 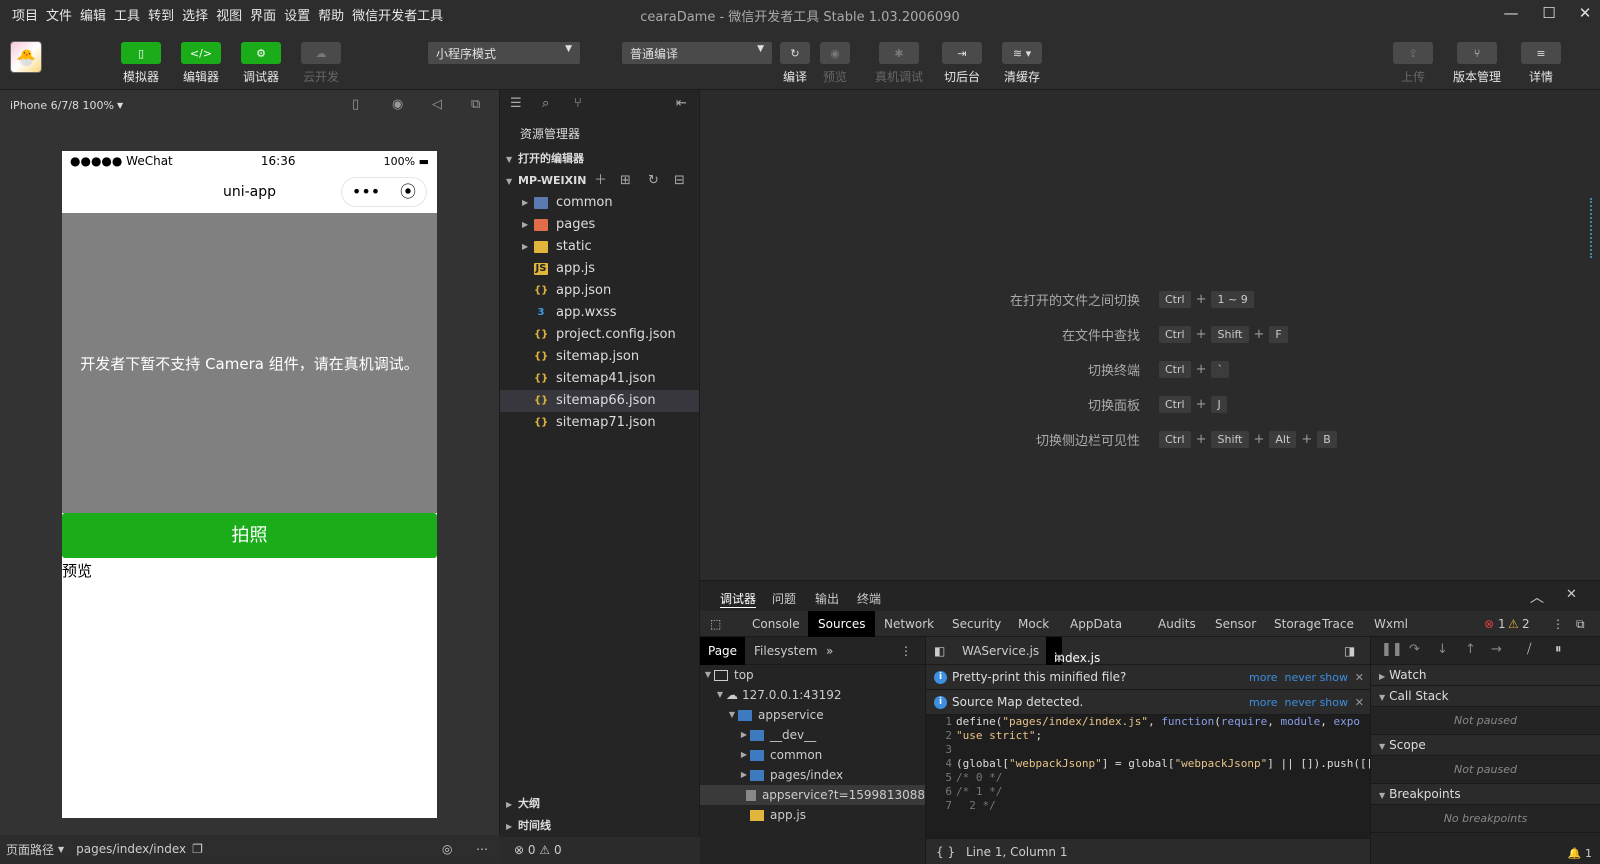 I want to click on record-icon: ◉, so click(x=397, y=104).